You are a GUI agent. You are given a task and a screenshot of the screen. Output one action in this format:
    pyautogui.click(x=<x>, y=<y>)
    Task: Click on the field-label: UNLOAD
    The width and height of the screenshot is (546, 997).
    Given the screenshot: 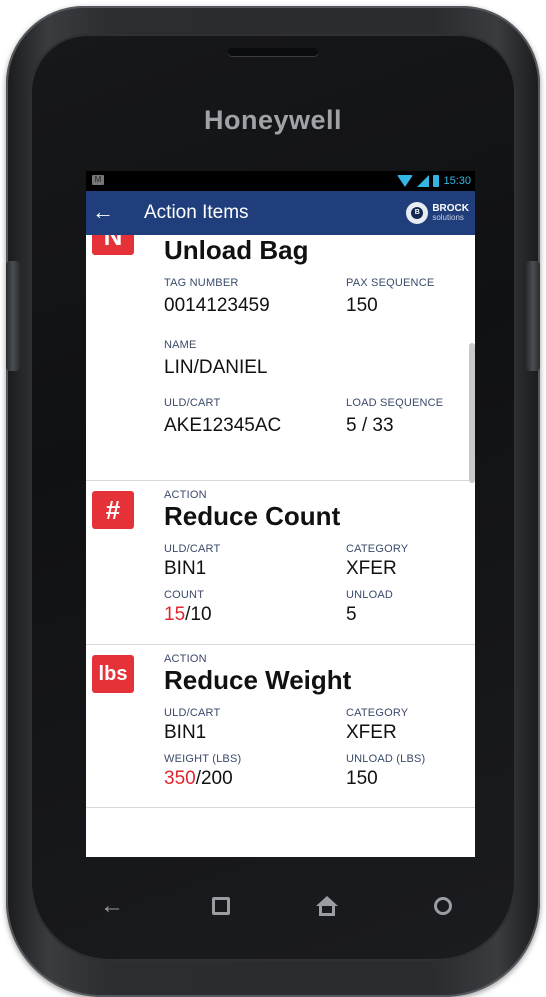 What is the action you would take?
    pyautogui.click(x=370, y=595)
    